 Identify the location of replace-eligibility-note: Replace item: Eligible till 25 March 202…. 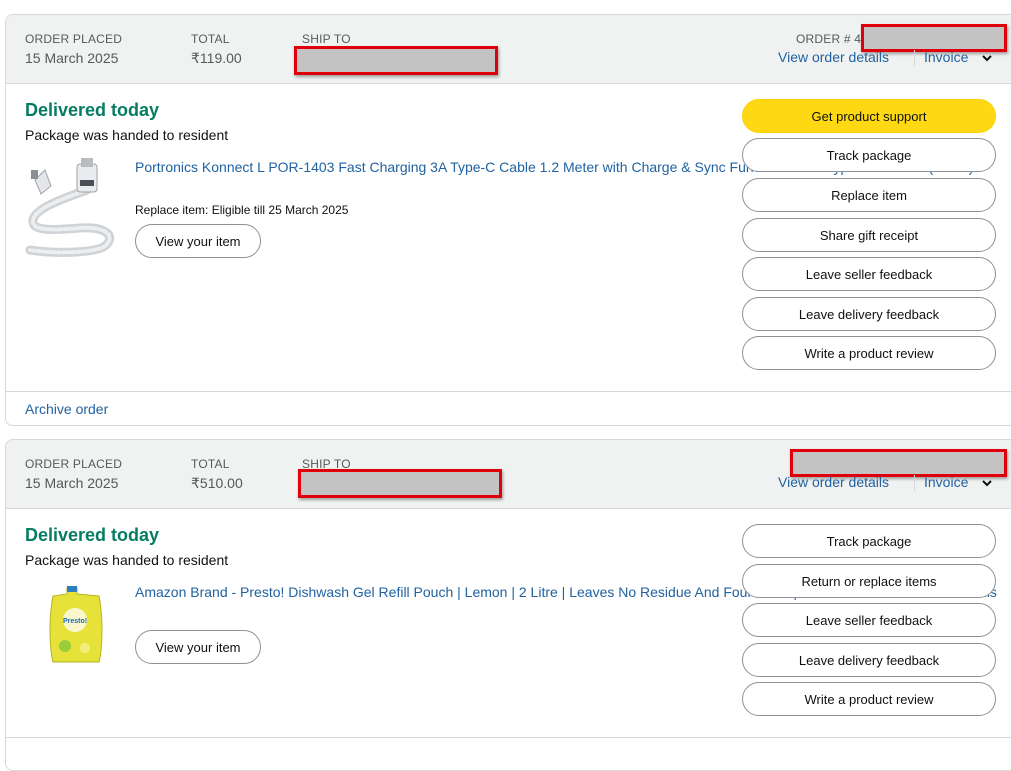
(242, 210).